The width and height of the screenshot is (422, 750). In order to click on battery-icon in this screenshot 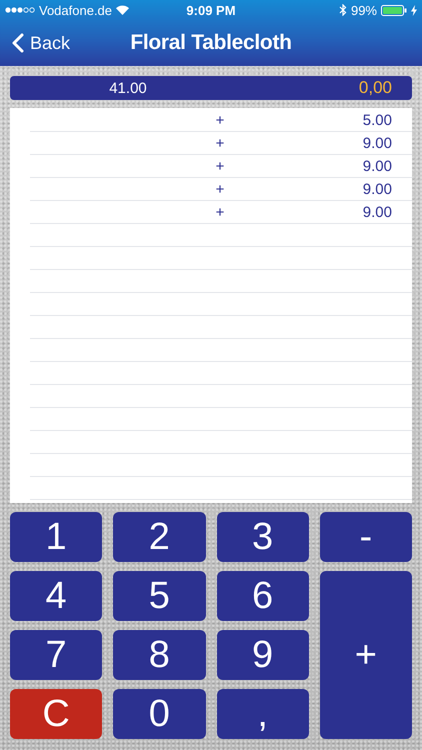, I will do `click(394, 10)`.